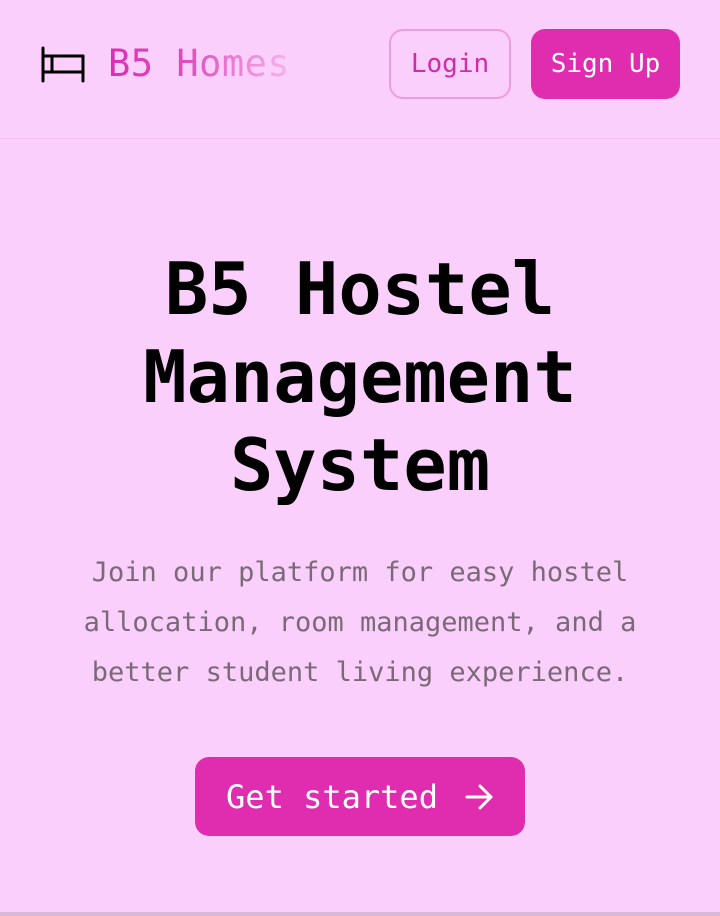 This screenshot has width=720, height=916. Describe the element at coordinates (63, 64) in the screenshot. I see `bed-icon` at that location.